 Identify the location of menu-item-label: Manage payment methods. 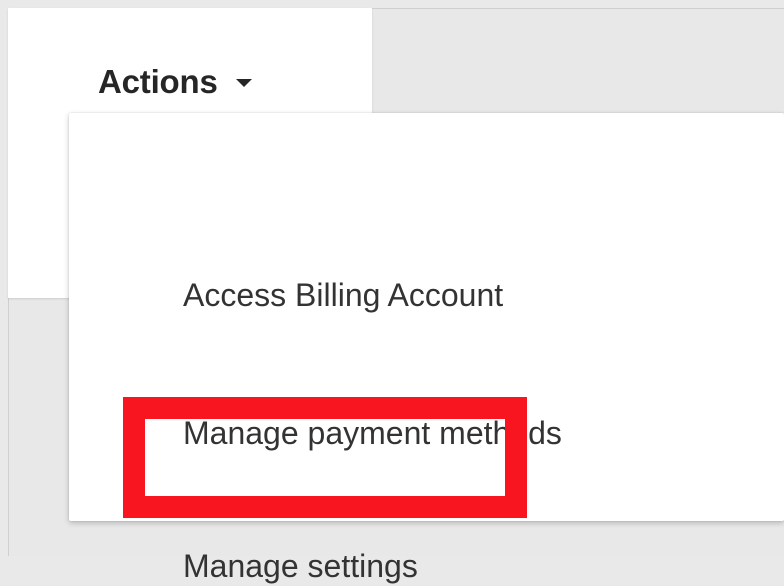
(372, 432).